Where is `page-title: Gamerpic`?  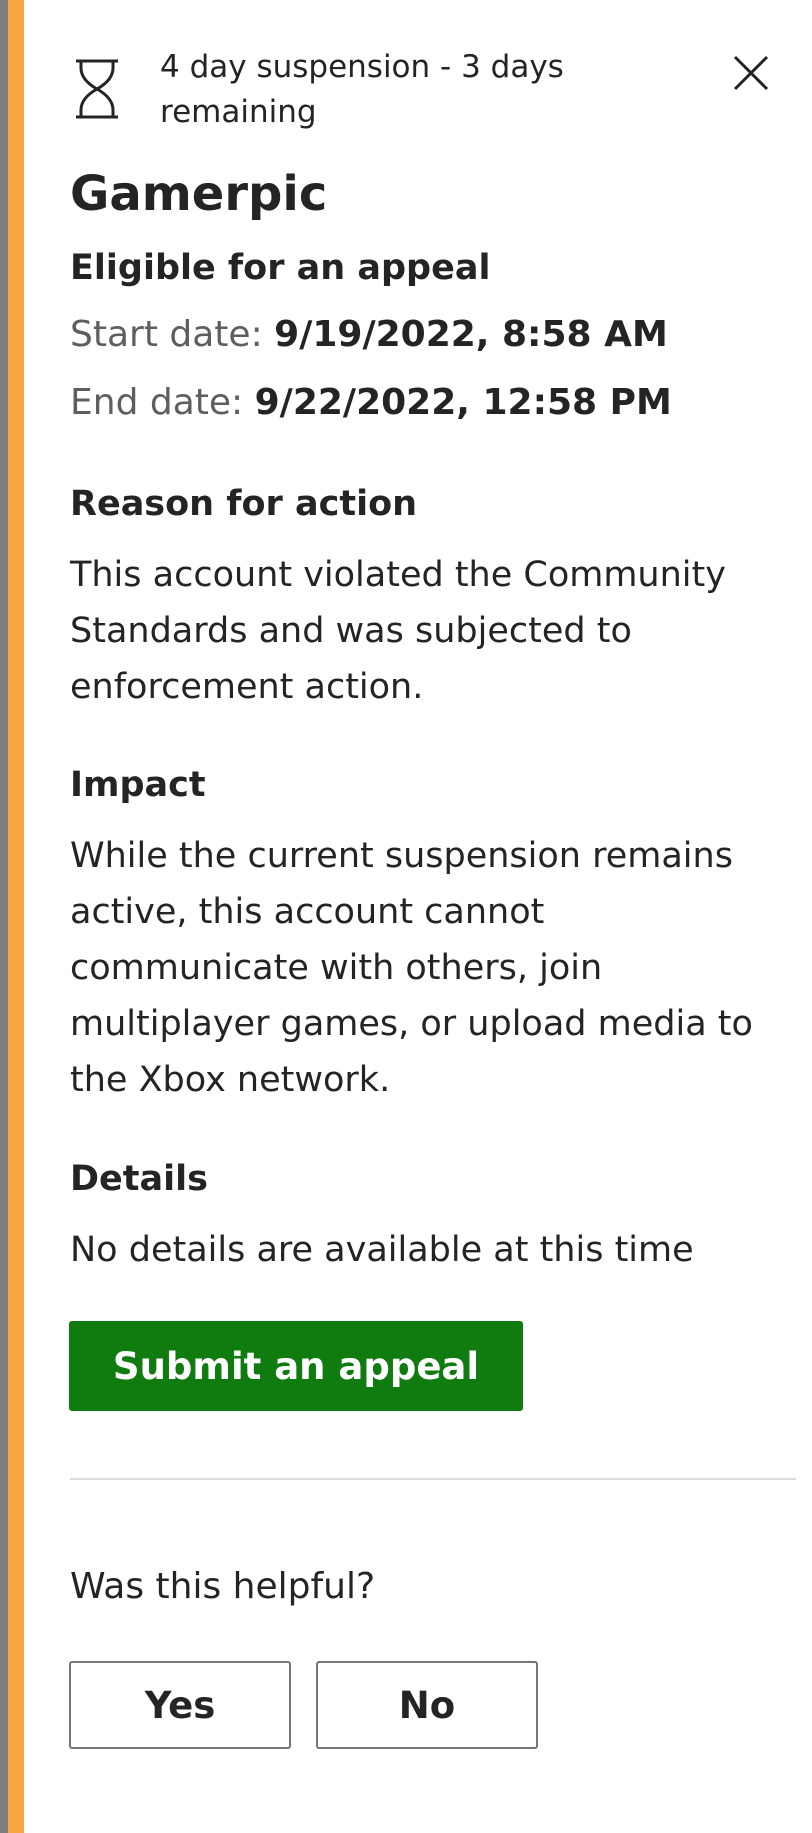 page-title: Gamerpic is located at coordinates (199, 194).